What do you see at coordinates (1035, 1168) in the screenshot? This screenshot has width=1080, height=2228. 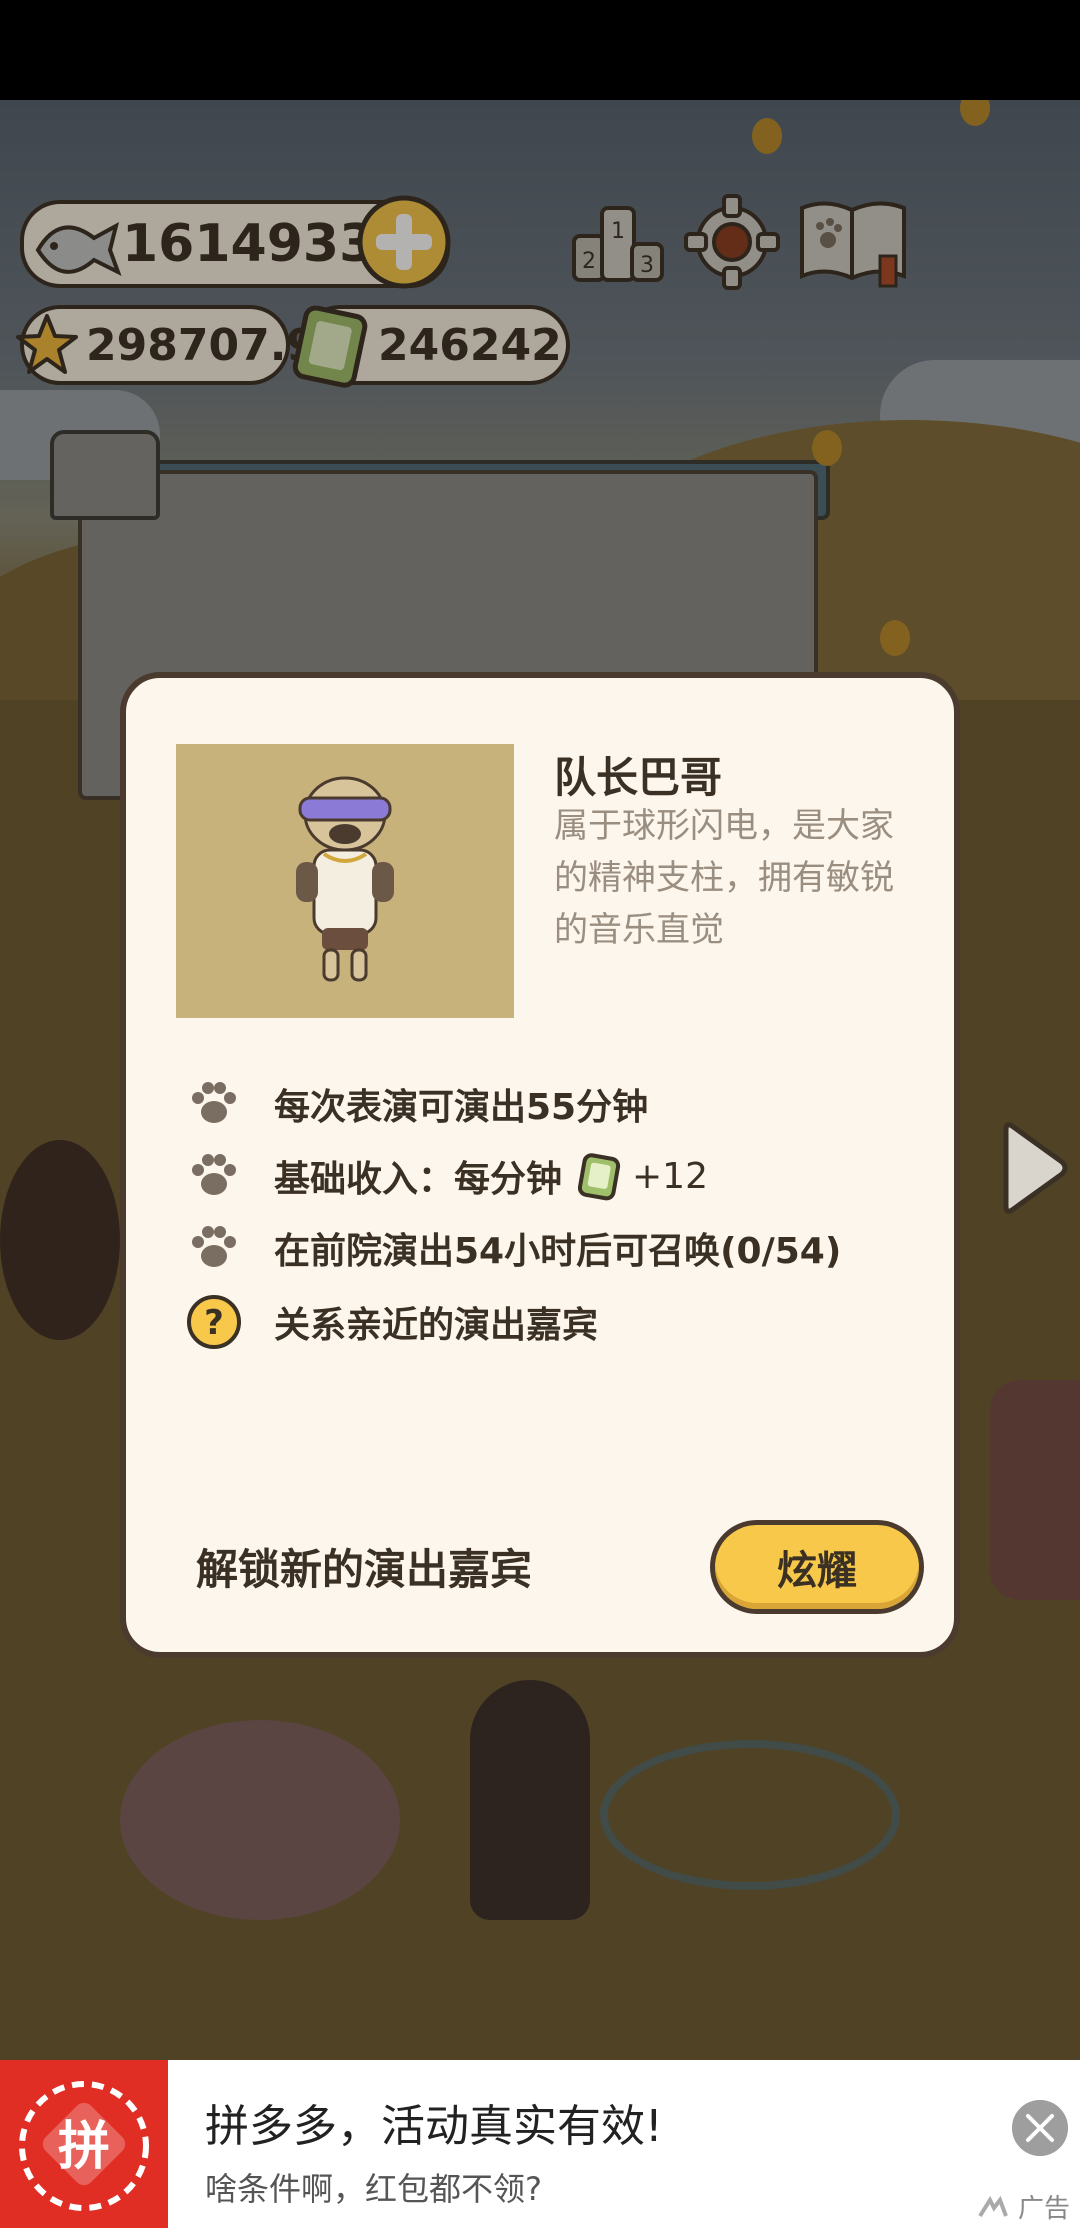 I see `chevron-right-icon` at bounding box center [1035, 1168].